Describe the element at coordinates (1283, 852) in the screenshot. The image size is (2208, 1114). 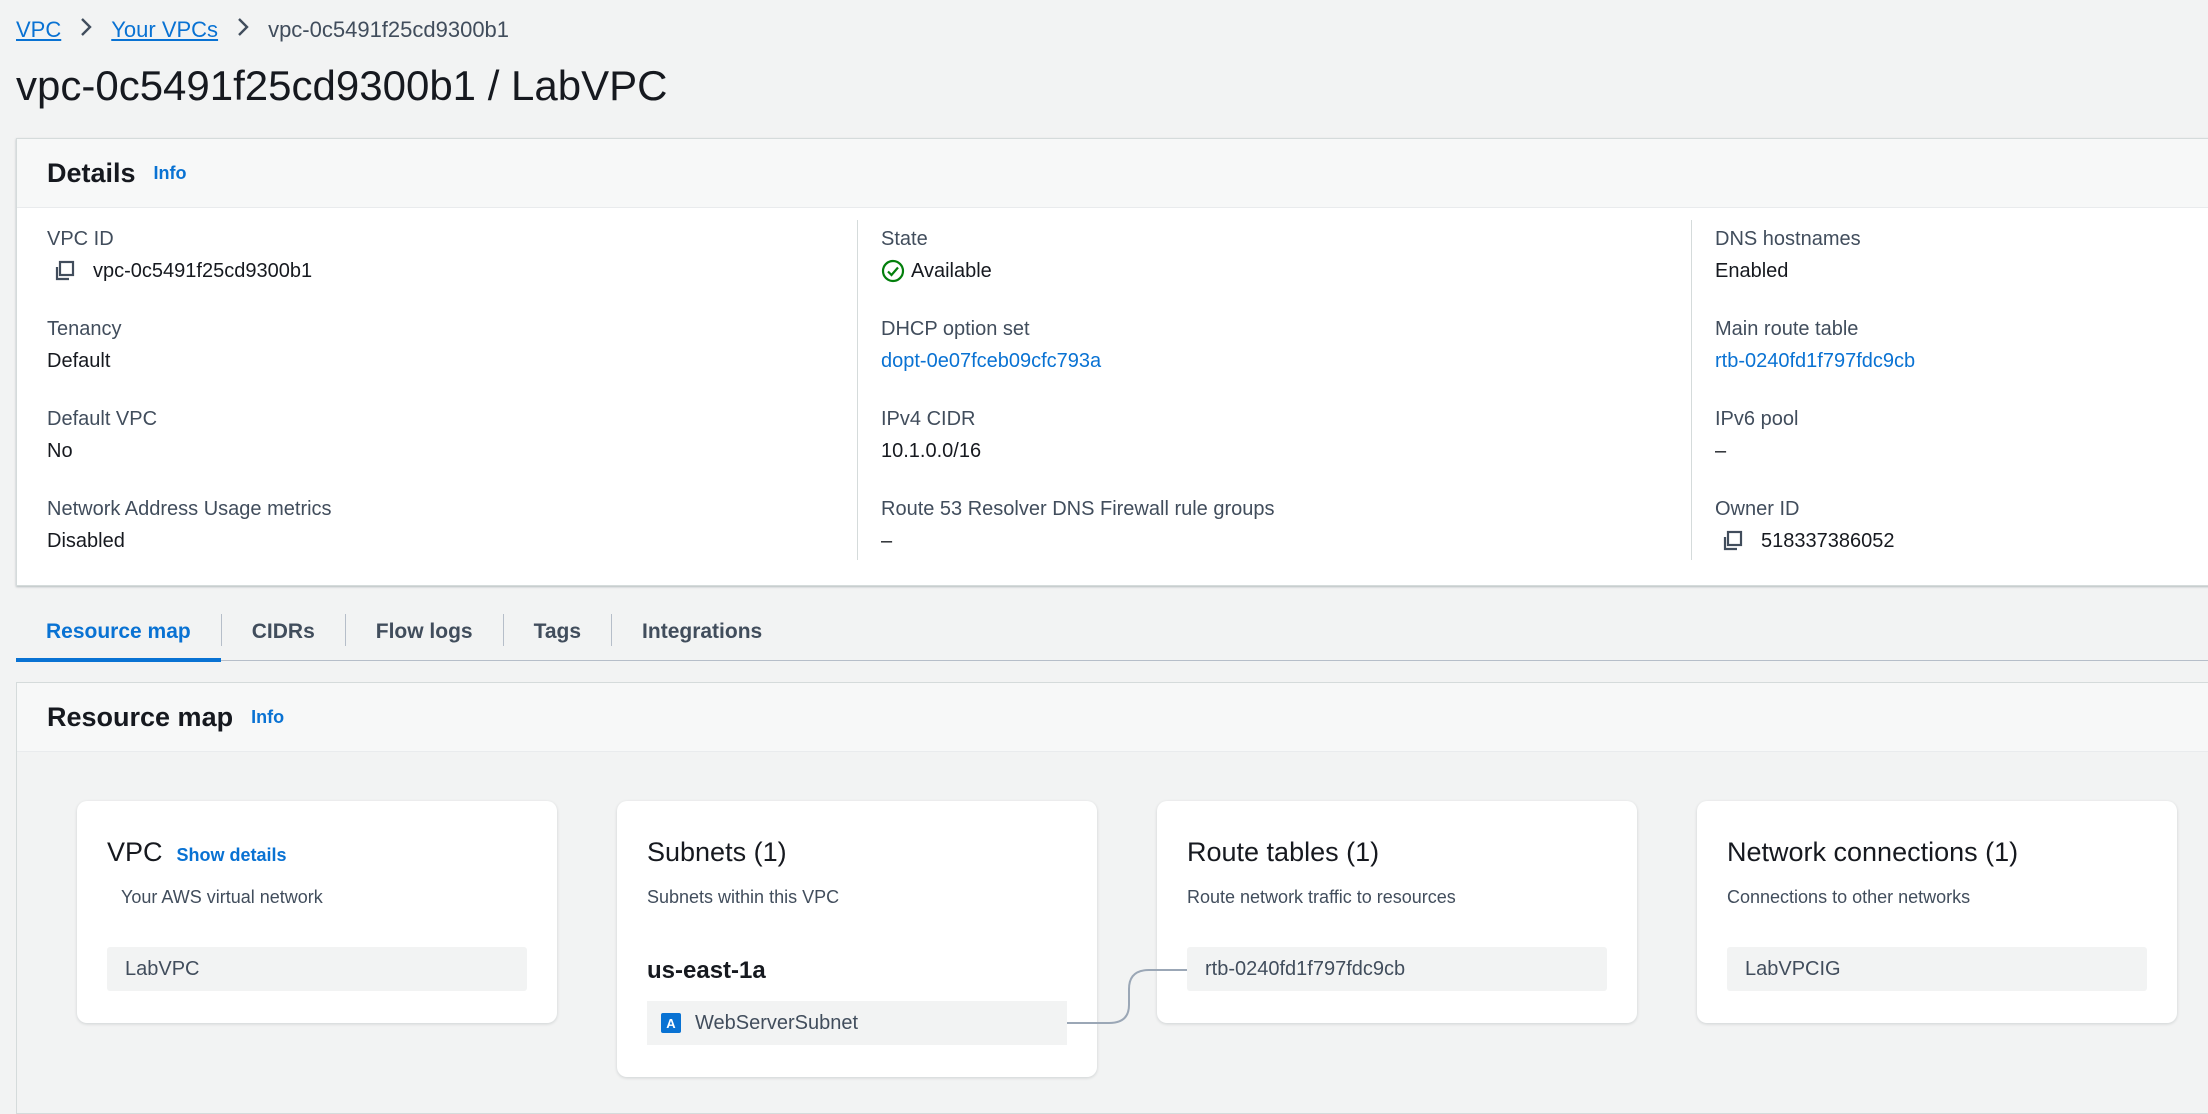
I see `route-tables-card-title: Route tables (1)` at that location.